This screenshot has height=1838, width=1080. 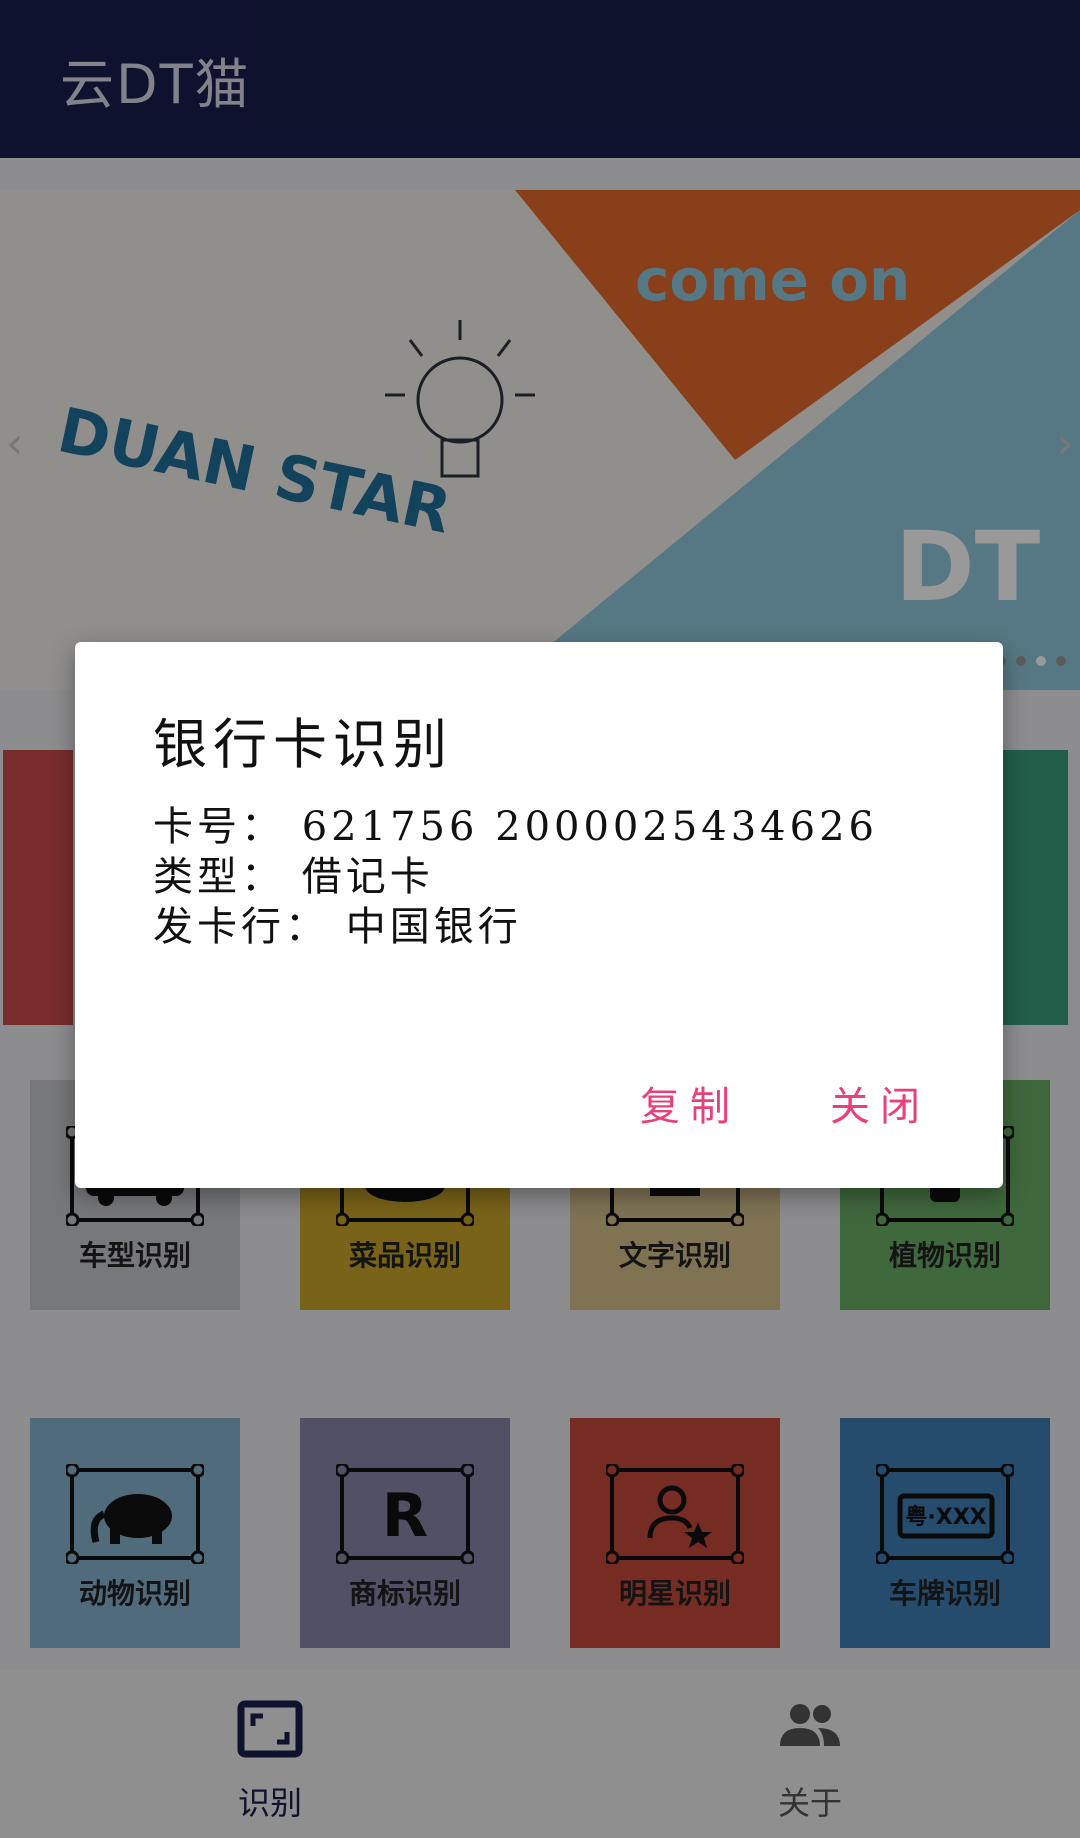 I want to click on copy-button: 复制, so click(x=690, y=1103).